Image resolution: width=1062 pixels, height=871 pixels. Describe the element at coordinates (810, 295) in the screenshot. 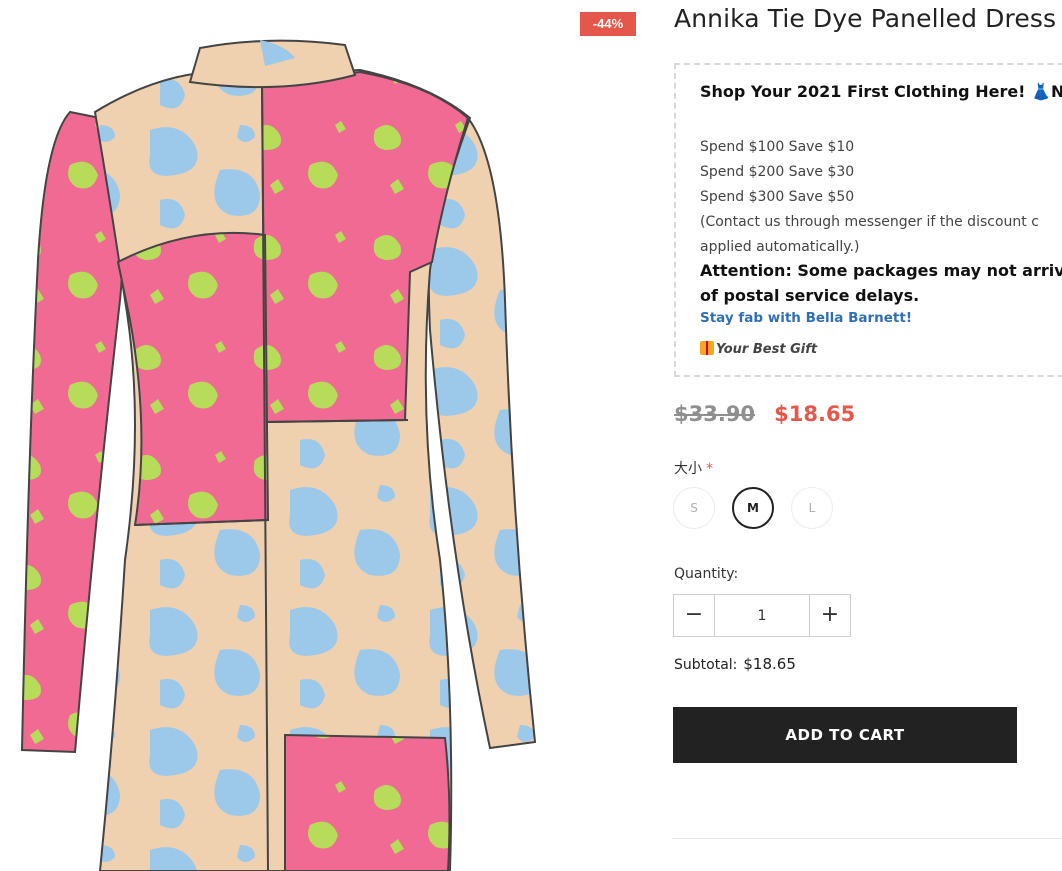

I see `attention-line: of postal service delays.` at that location.